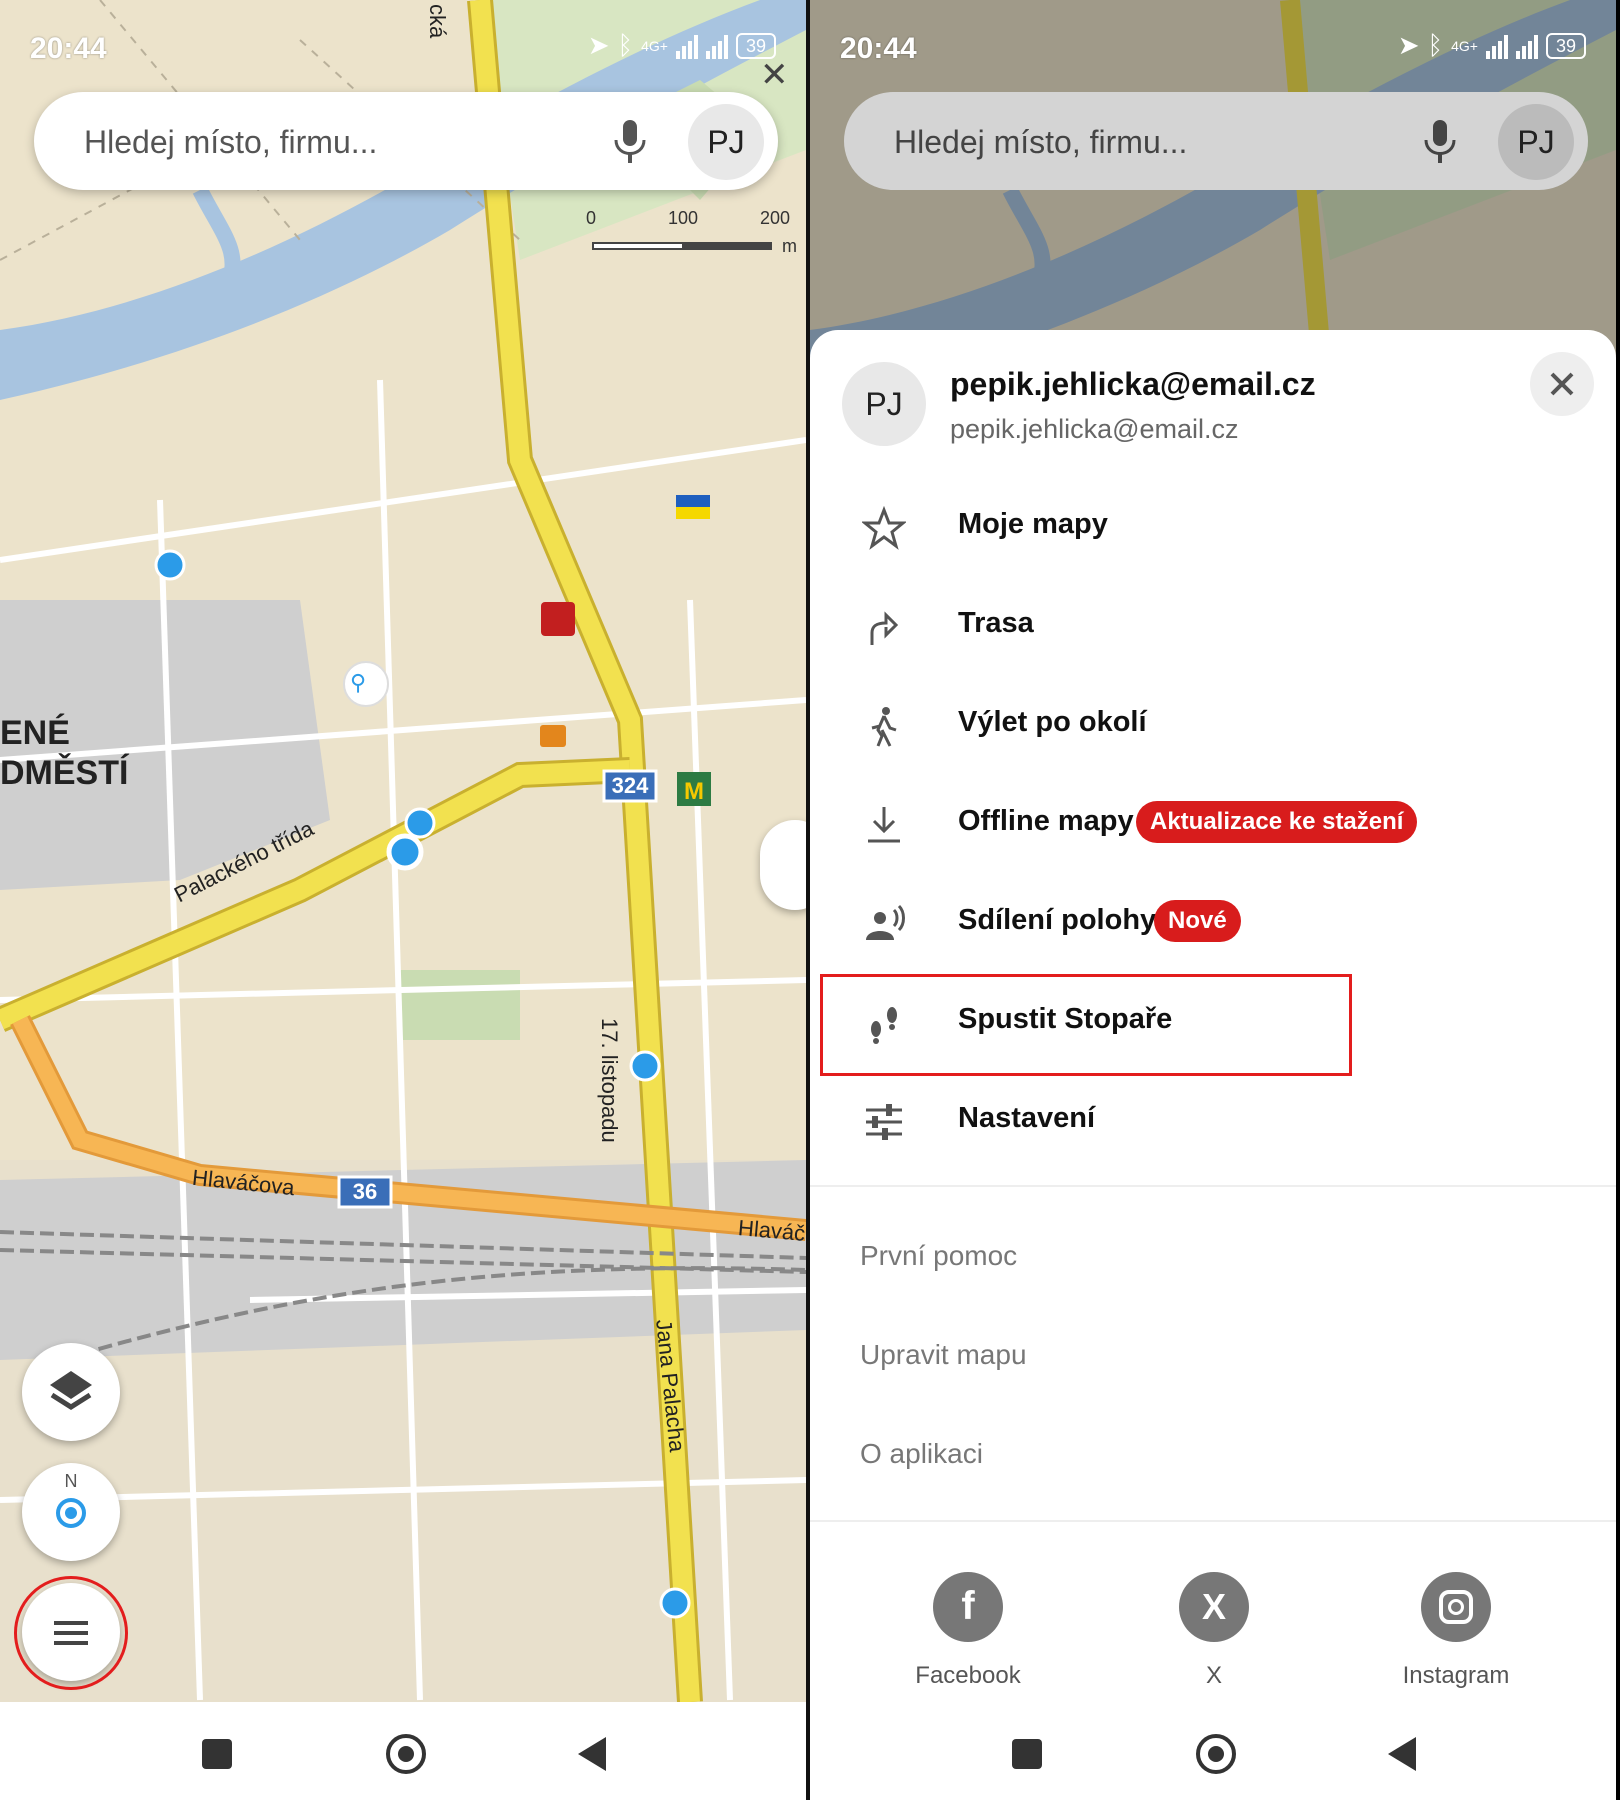 Image resolution: width=1620 pixels, height=1800 pixels. What do you see at coordinates (1456, 1675) in the screenshot?
I see `social-label: Instagram` at bounding box center [1456, 1675].